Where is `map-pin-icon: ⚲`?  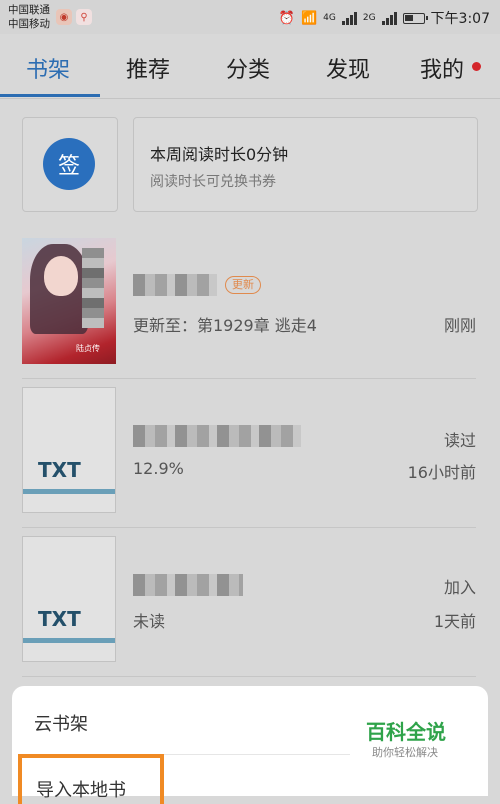
map-pin-icon: ⚲ is located at coordinates (84, 17).